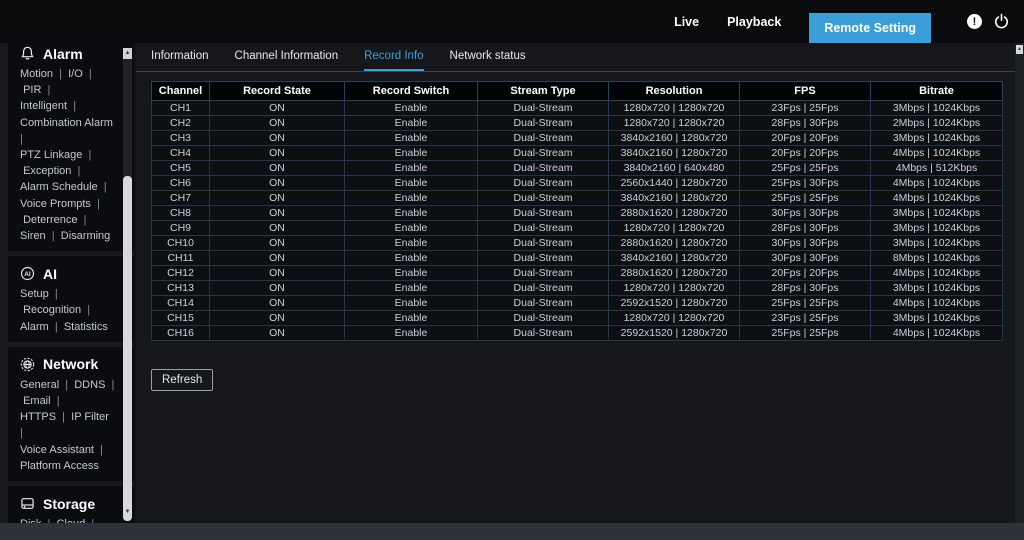 This screenshot has width=1024, height=540. What do you see at coordinates (1001, 21) in the screenshot?
I see `power-icon` at bounding box center [1001, 21].